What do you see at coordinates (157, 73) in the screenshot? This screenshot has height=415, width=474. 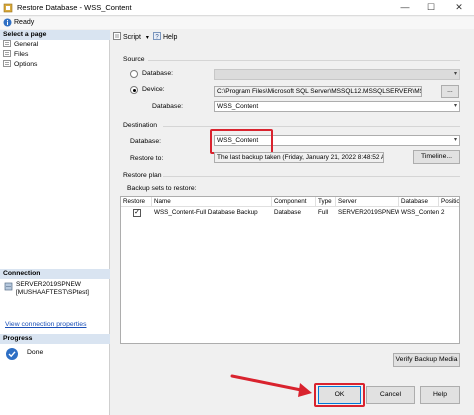 I see `source-database-radio-label: Database:` at bounding box center [157, 73].